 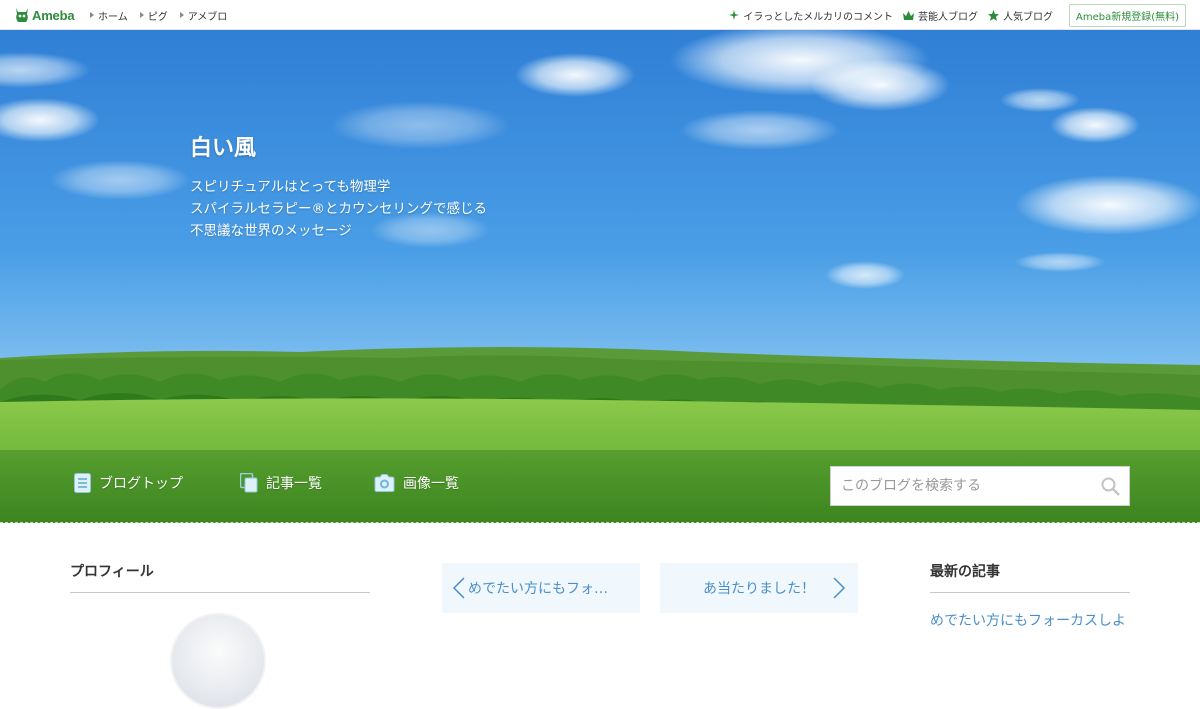 I want to click on camera-icon, so click(x=384, y=483).